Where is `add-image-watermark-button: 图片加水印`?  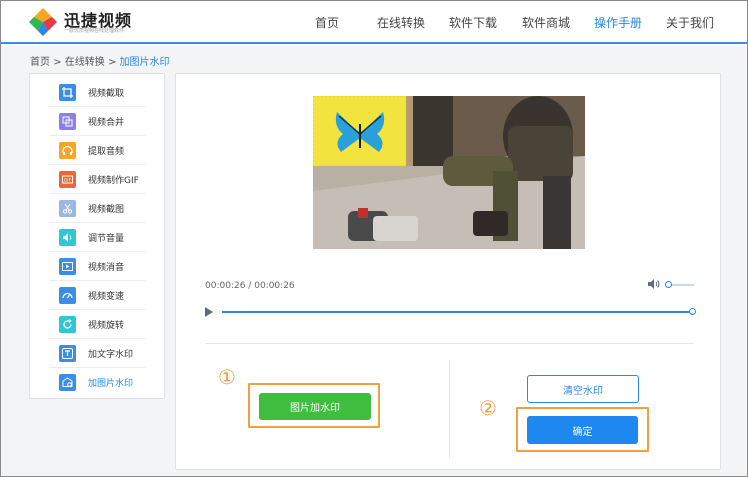
add-image-watermark-button: 图片加水印 is located at coordinates (315, 406).